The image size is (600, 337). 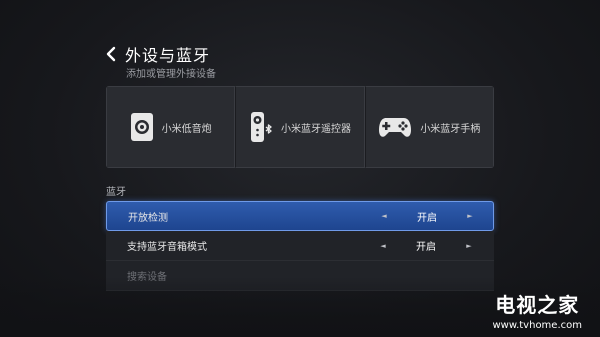 I want to click on device-card-gamepad: 小米蓝牙手柄, so click(x=429, y=127).